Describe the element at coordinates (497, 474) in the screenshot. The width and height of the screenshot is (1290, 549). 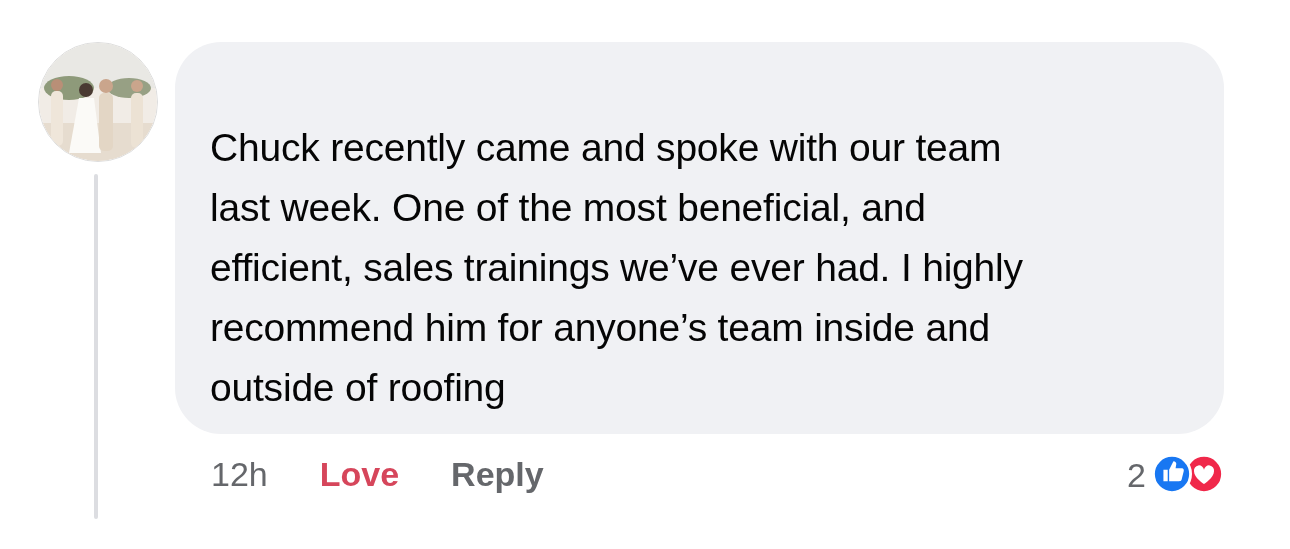
I see `reply-link: Reply` at that location.